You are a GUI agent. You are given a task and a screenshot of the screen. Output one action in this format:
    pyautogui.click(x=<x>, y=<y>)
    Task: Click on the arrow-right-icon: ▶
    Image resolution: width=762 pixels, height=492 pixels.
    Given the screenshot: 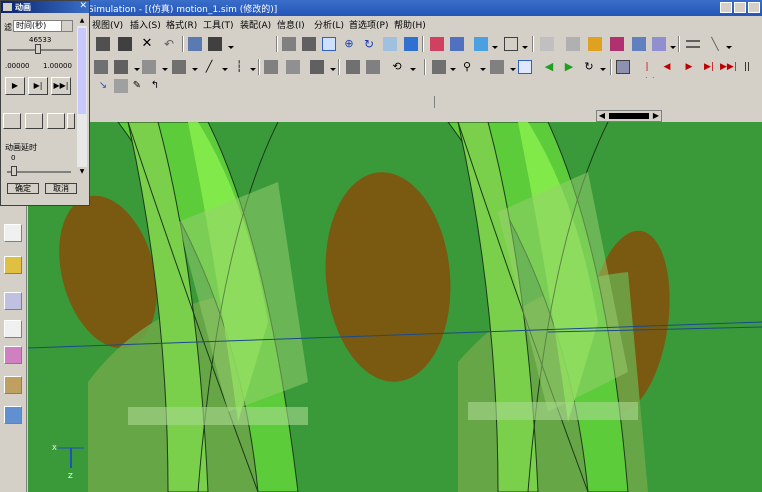 What is the action you would take?
    pyautogui.click(x=569, y=67)
    